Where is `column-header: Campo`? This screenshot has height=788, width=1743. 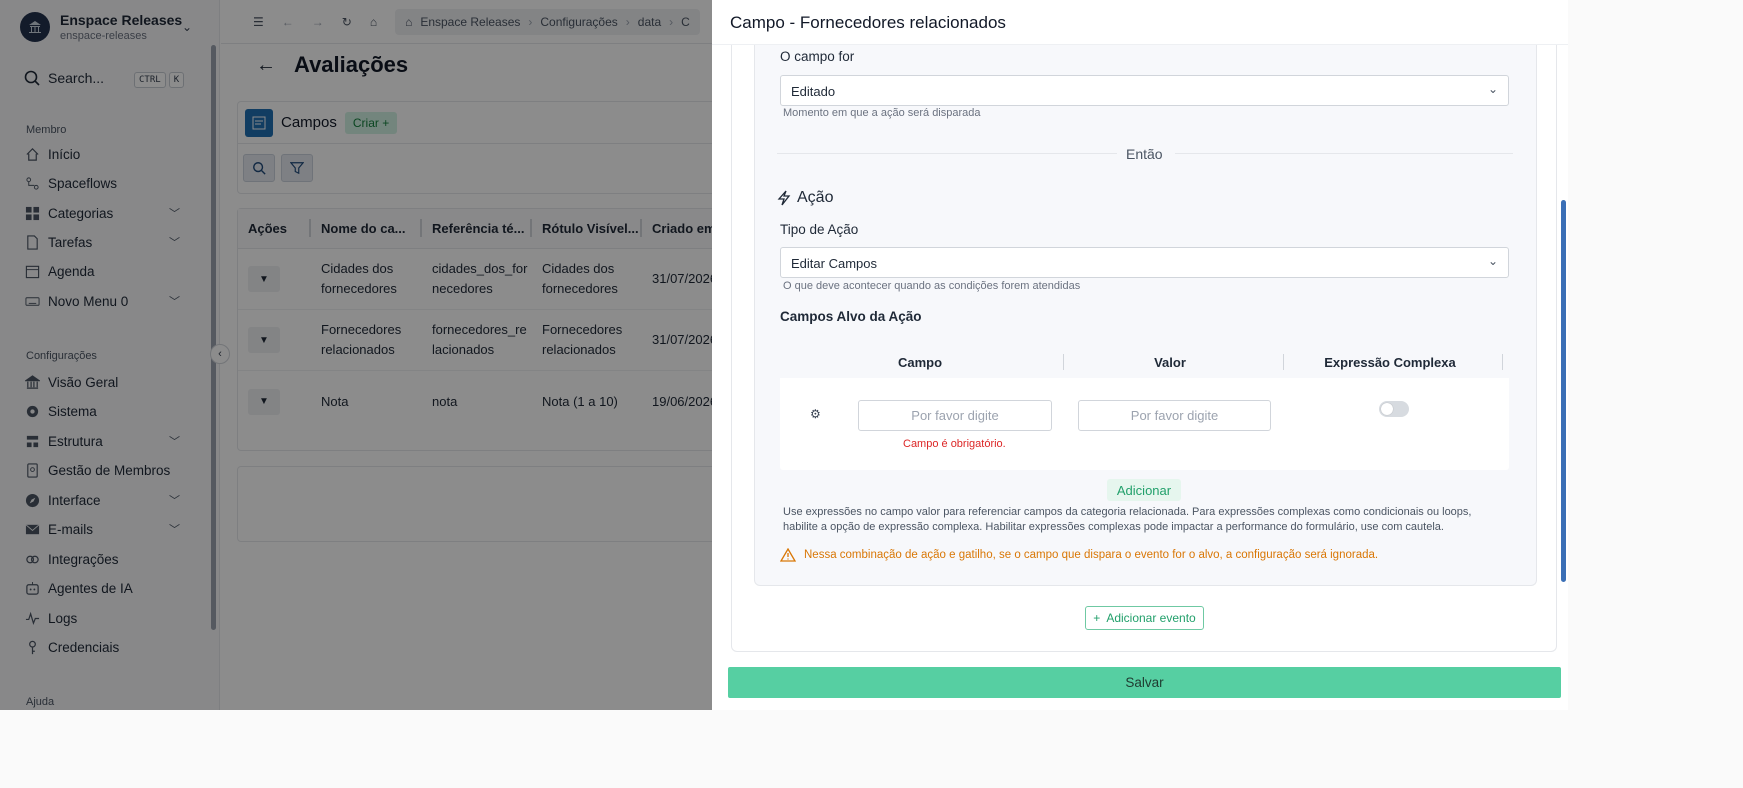 column-header: Campo is located at coordinates (920, 362).